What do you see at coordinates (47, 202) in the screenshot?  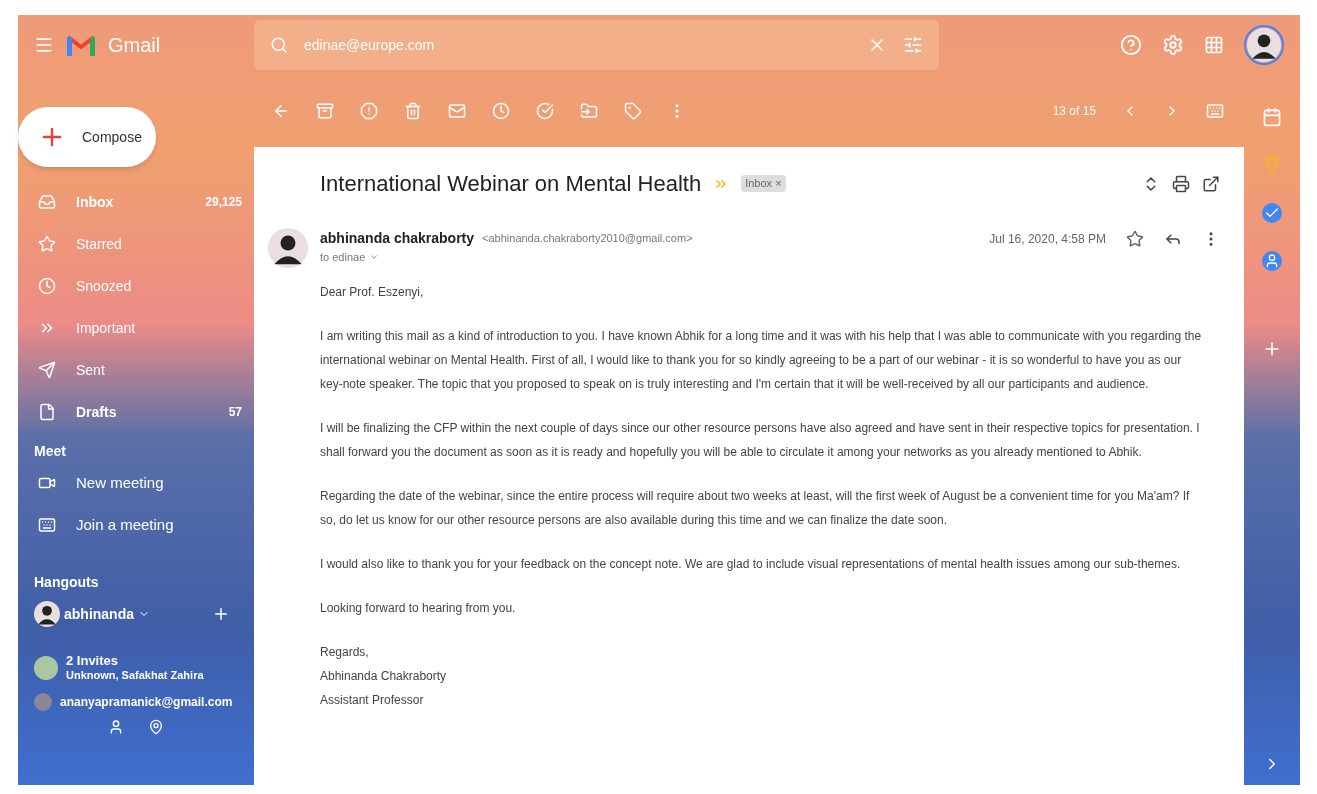 I see `inbox-icon` at bounding box center [47, 202].